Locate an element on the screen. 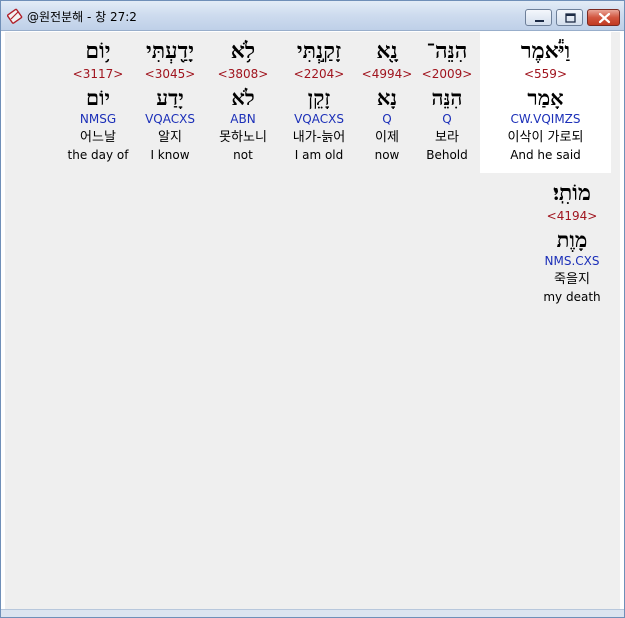 The image size is (625, 618). english-gloss: Behold is located at coordinates (447, 155).